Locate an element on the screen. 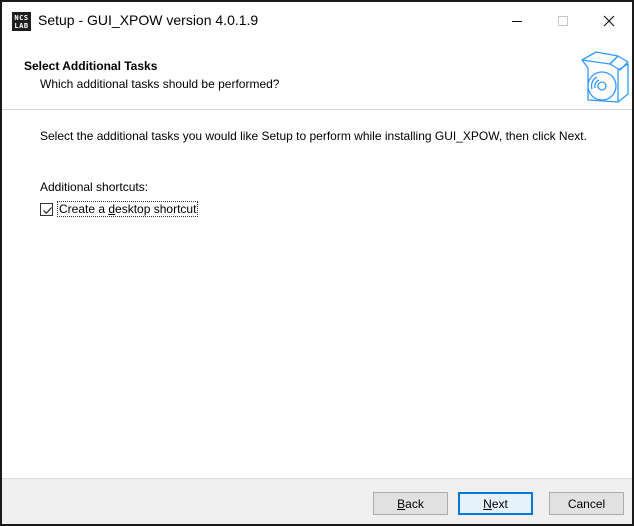  close-icon is located at coordinates (609, 21).